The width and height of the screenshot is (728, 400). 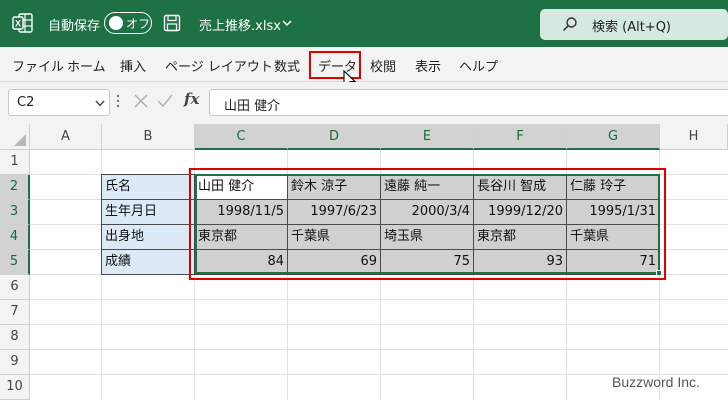 What do you see at coordinates (148, 262) in the screenshot?
I see `table-header-score: 成績` at bounding box center [148, 262].